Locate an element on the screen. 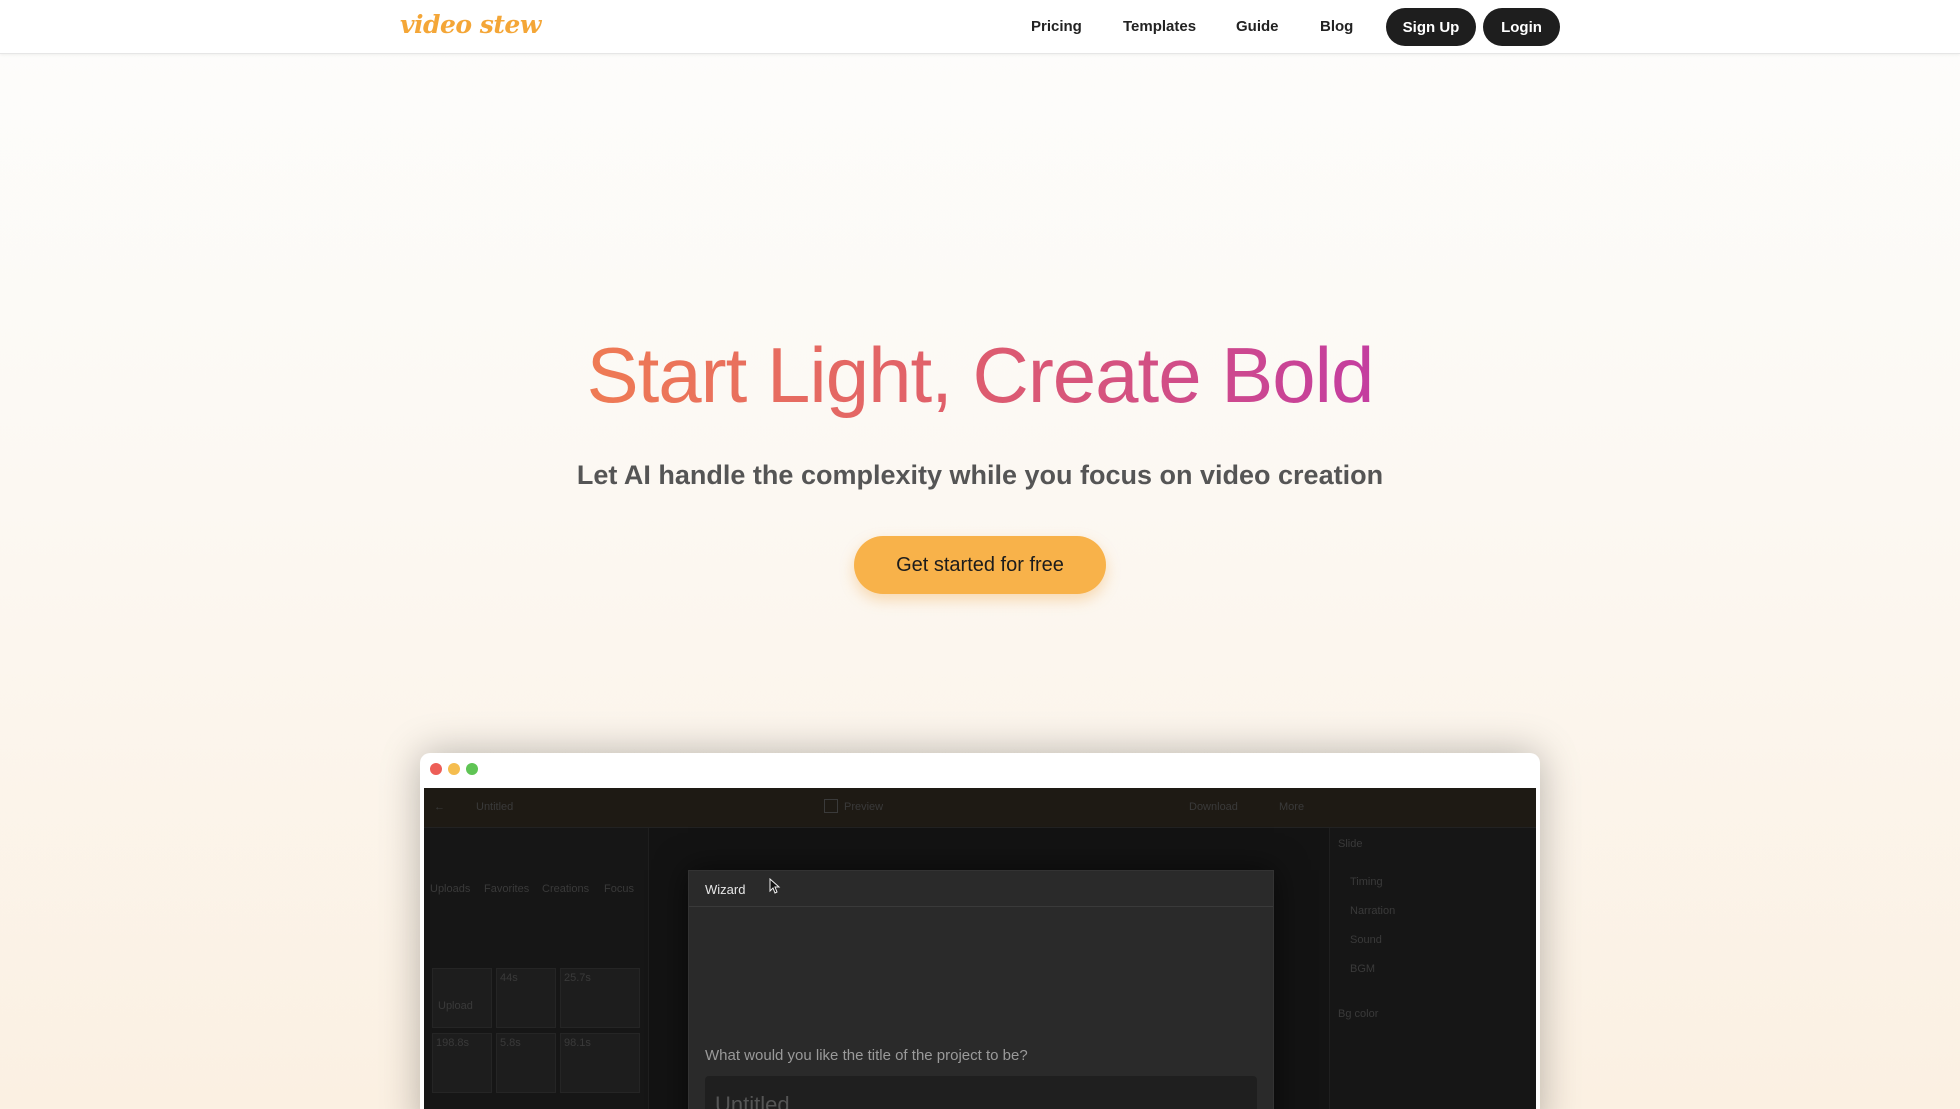 Image resolution: width=1960 pixels, height=1109 pixels. nav-pricing: Pricing is located at coordinates (1056, 26).